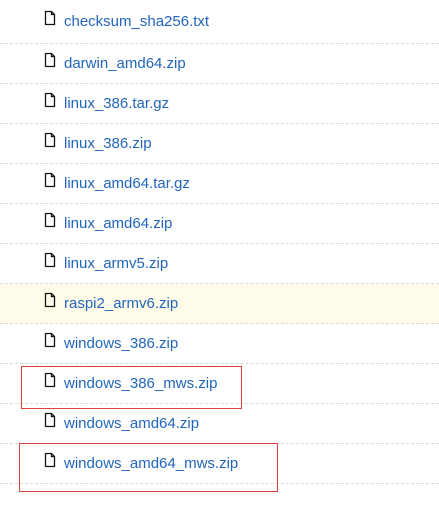  I want to click on file-row: linux_amd64.zip, so click(219, 224).